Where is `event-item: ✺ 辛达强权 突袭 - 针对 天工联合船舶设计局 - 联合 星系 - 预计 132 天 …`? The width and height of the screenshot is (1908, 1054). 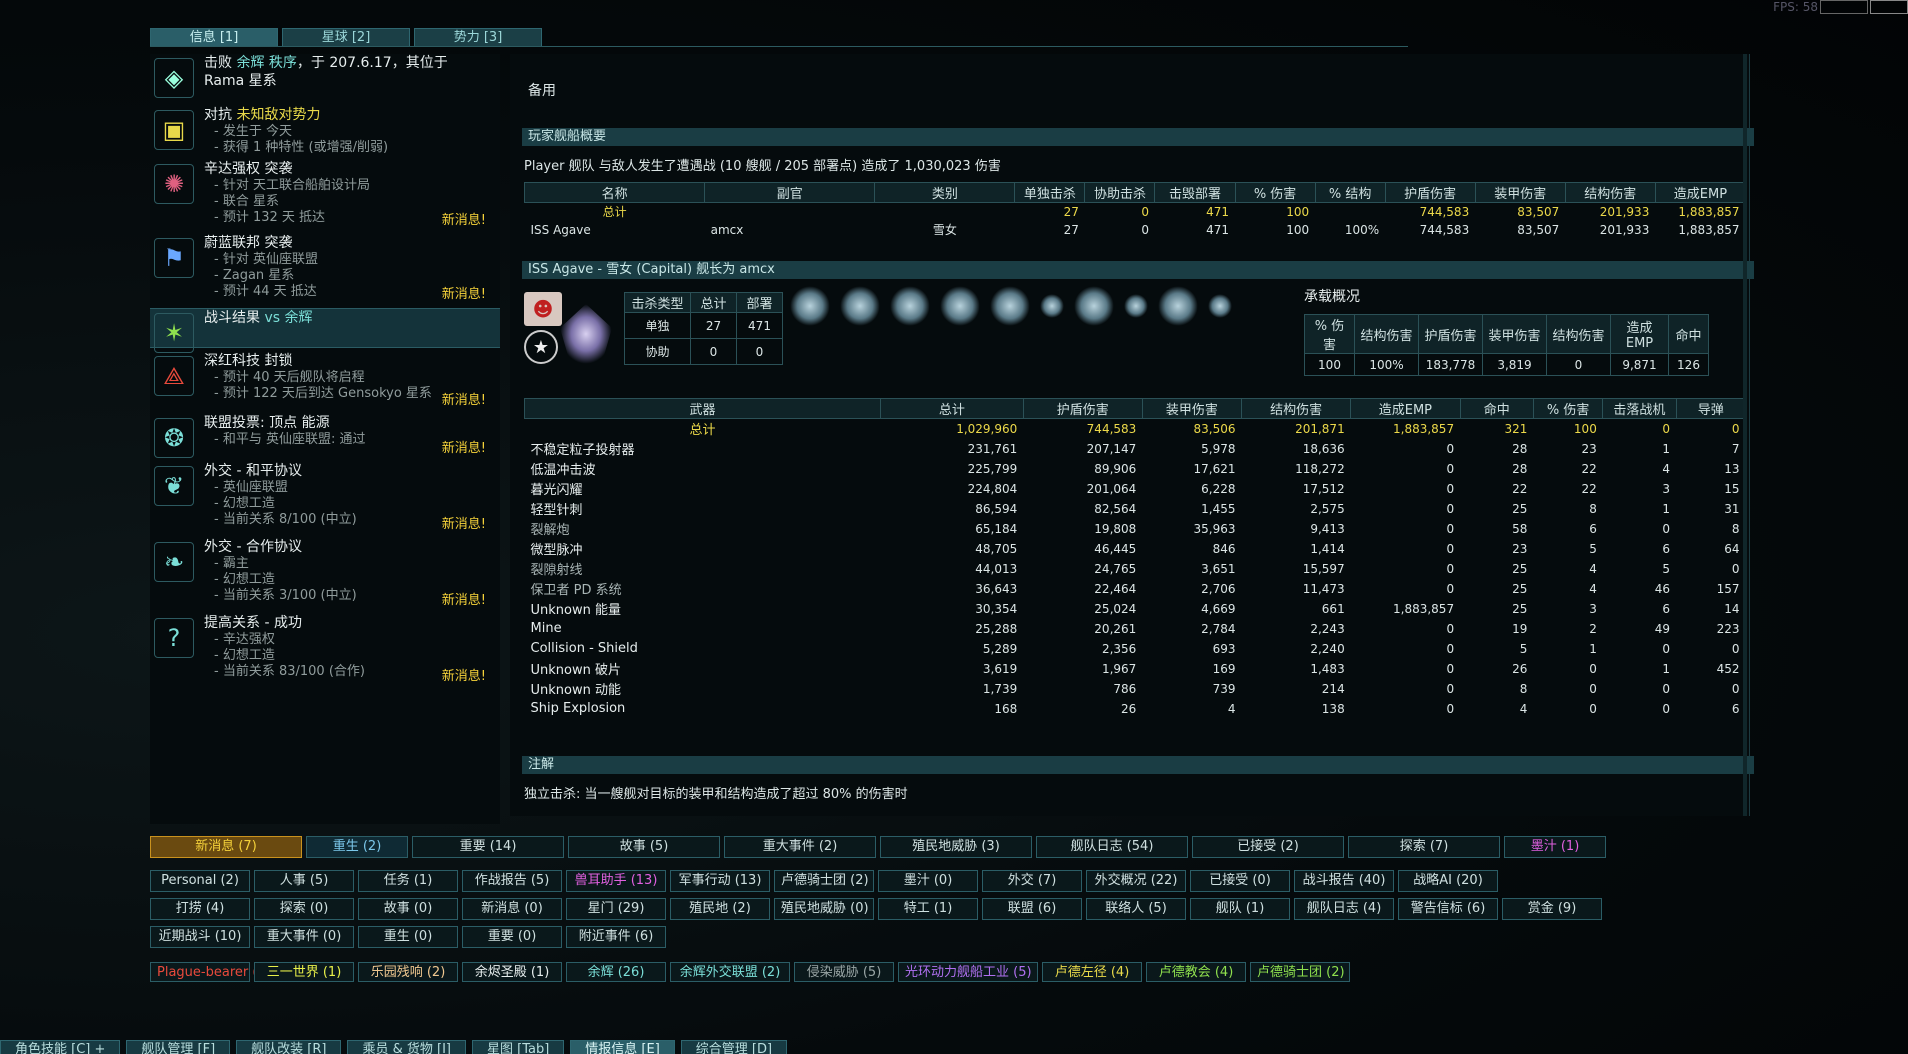
event-item: ✺ 辛达强权 突袭 - 针对 天工联合船舶设计局 - 联合 星系 - 预计 132 天 … is located at coordinates (325, 195).